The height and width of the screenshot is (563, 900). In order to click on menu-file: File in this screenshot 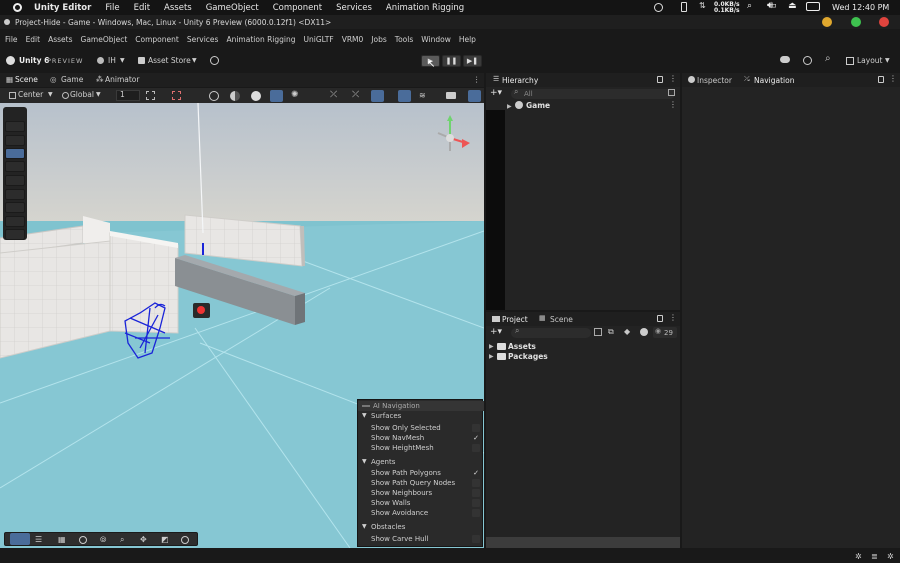, I will do `click(11, 39)`.